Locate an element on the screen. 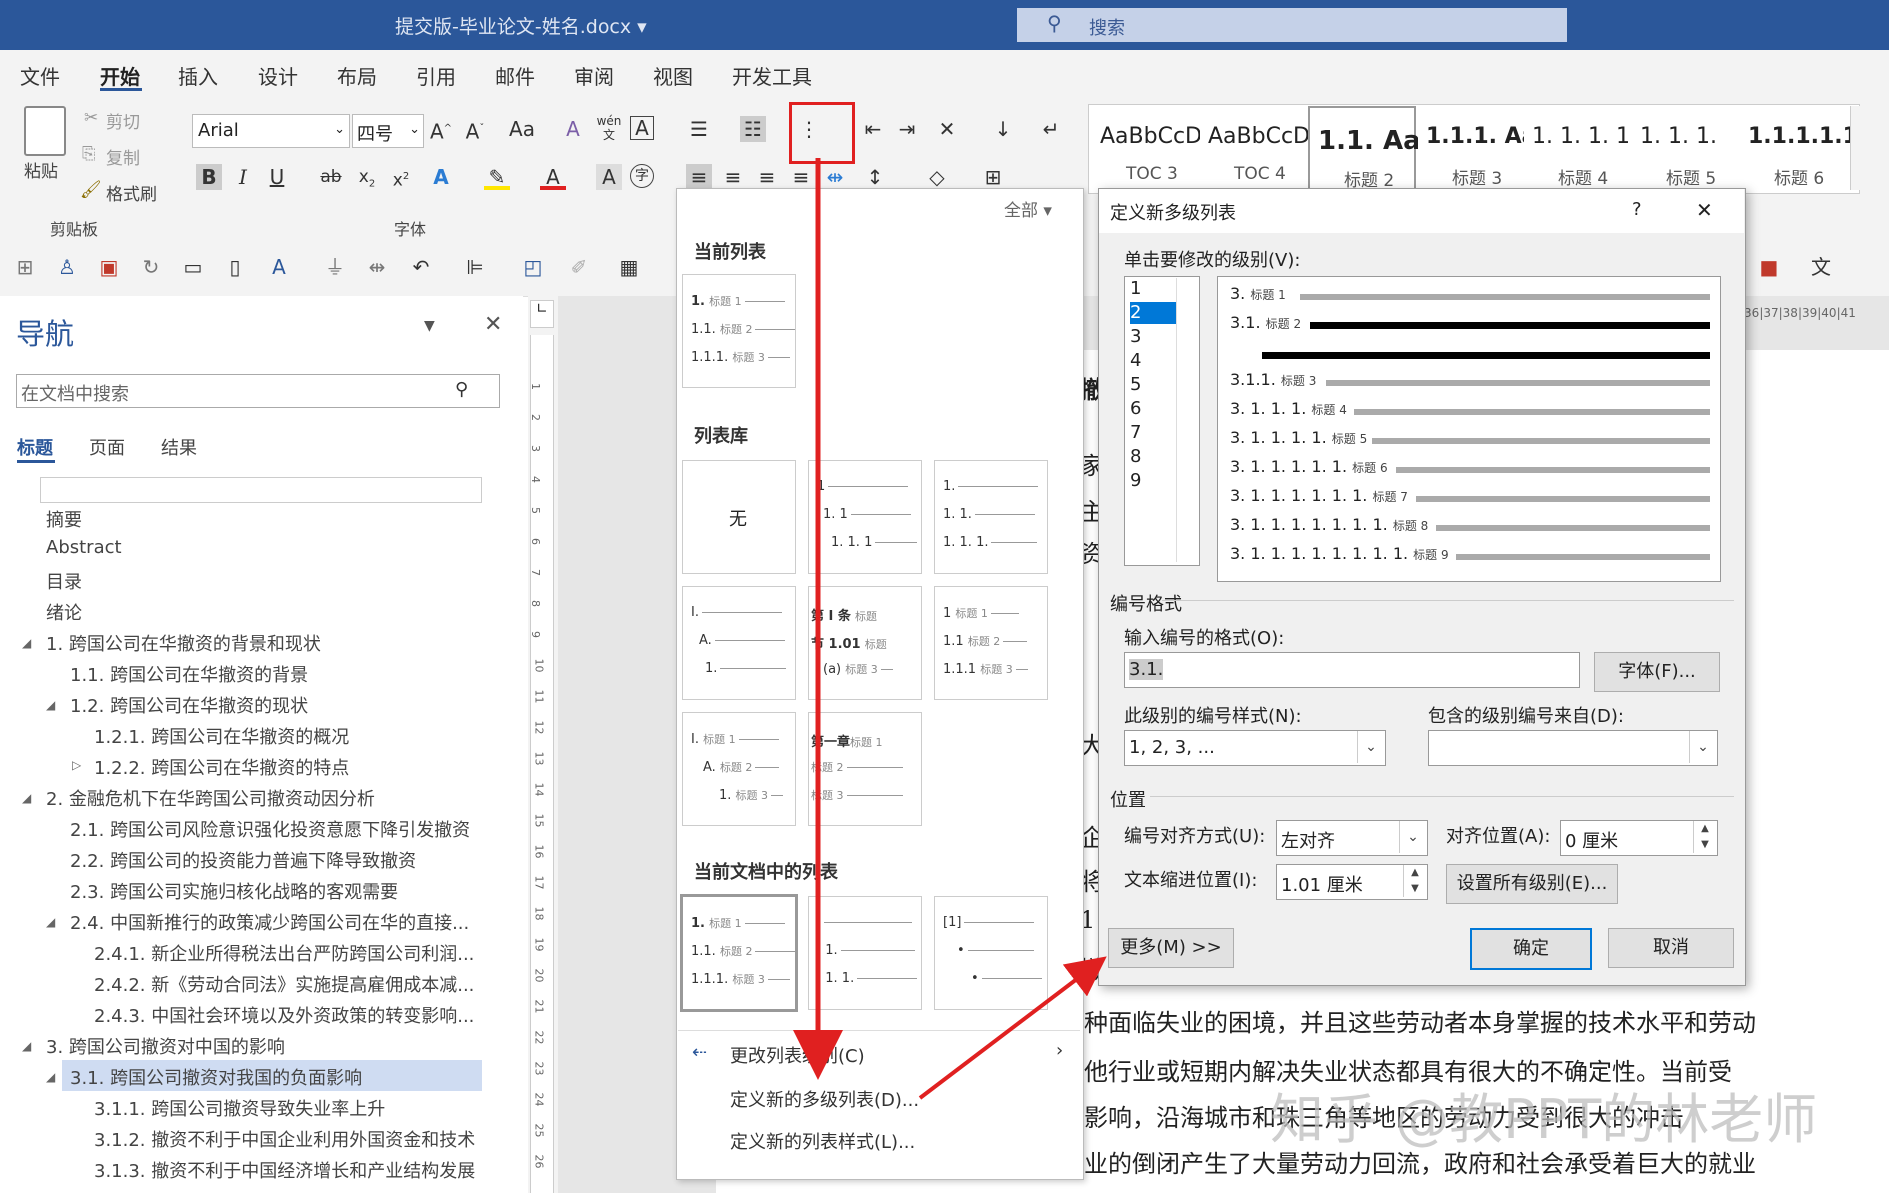 This screenshot has height=1193, width=1889. style-heading2: 1.1. Aa 标题 2 is located at coordinates (1364, 150).